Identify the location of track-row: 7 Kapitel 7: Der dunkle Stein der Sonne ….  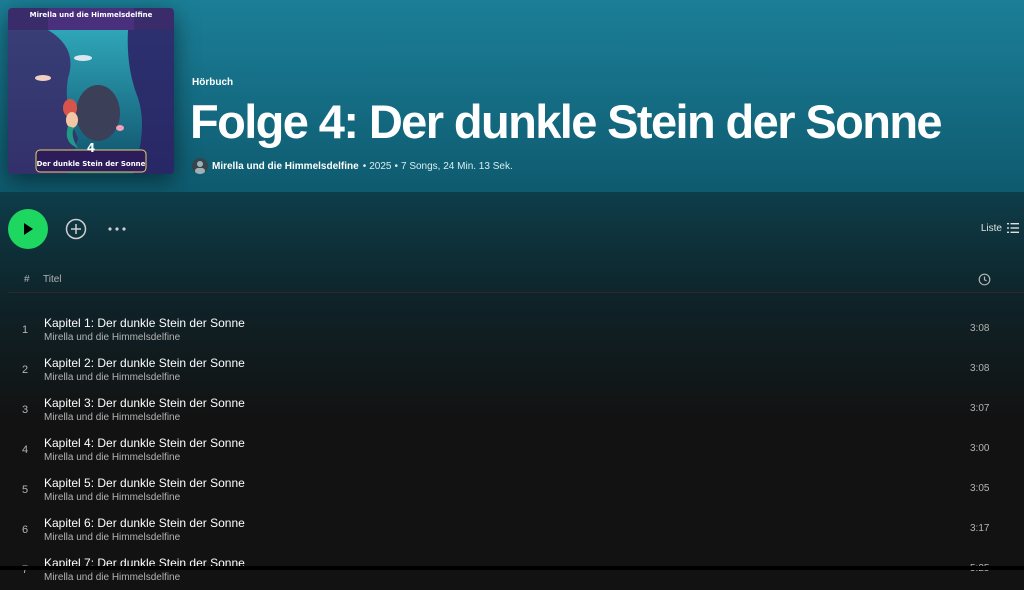
(516, 570).